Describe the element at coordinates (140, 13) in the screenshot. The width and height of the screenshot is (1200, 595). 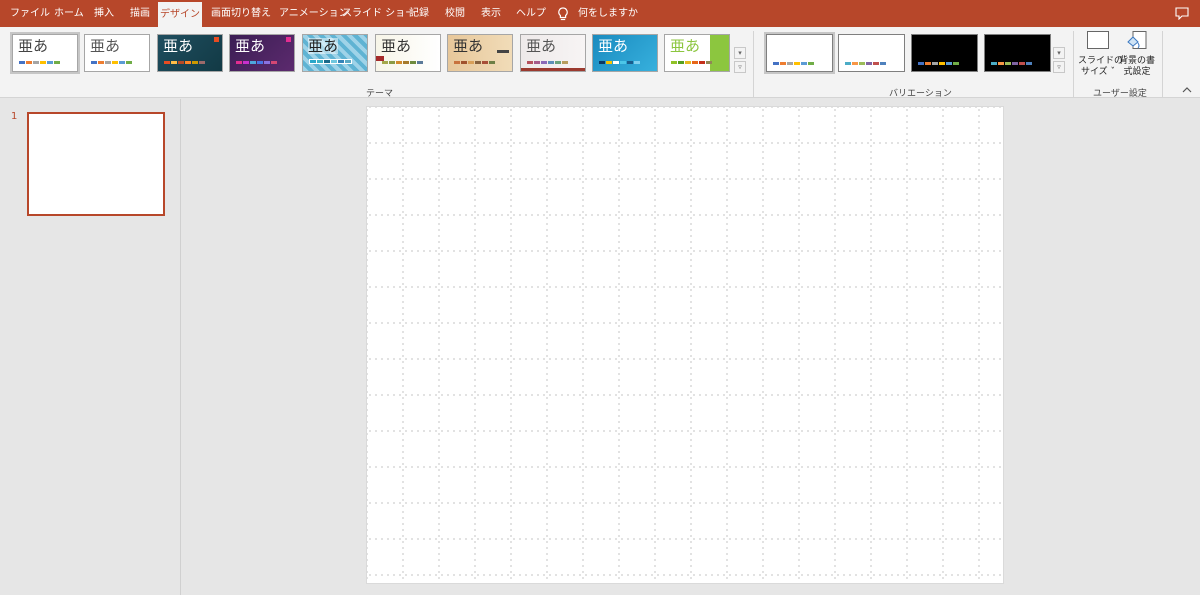
I see `tab-draw: 描画` at that location.